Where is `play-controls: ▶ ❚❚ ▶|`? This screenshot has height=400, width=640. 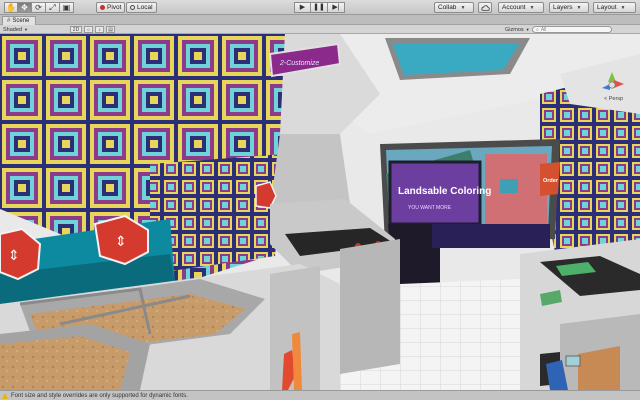
play-controls: ▶ ❚❚ ▶| is located at coordinates (319, 7).